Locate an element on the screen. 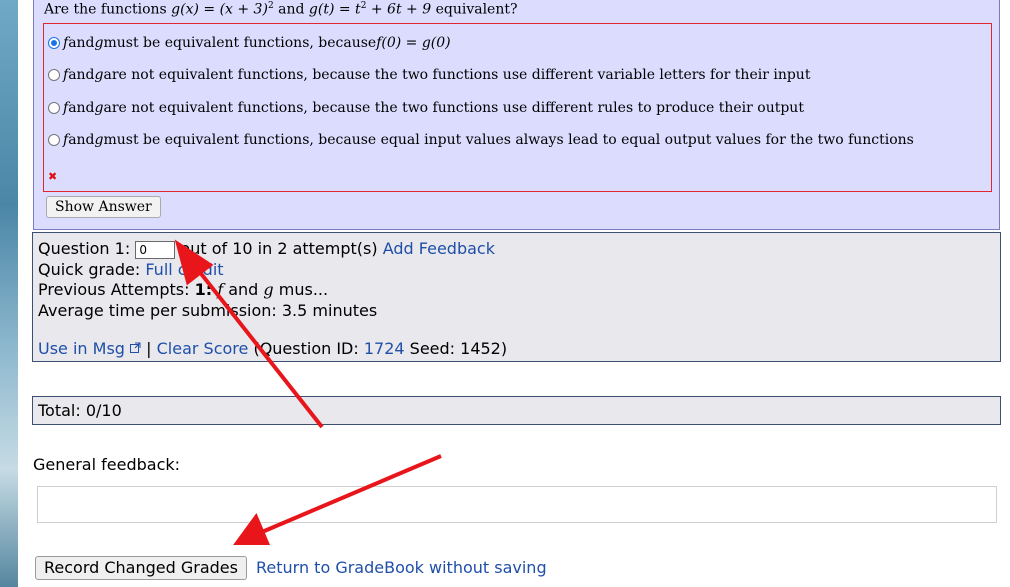  general-feedback-field is located at coordinates (517, 504).